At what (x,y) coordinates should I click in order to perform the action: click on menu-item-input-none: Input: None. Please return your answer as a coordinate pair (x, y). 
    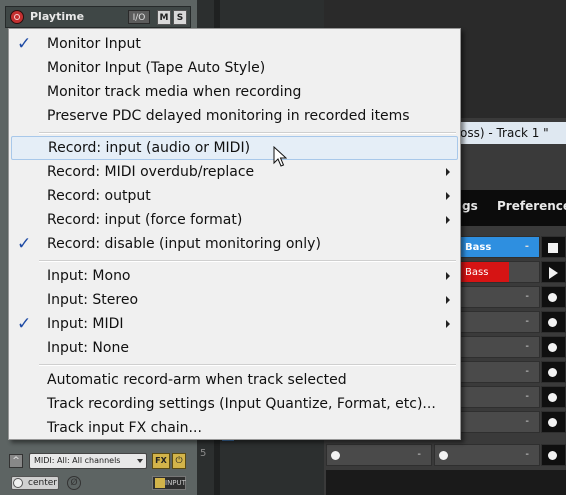
    Looking at the image, I should click on (234, 348).